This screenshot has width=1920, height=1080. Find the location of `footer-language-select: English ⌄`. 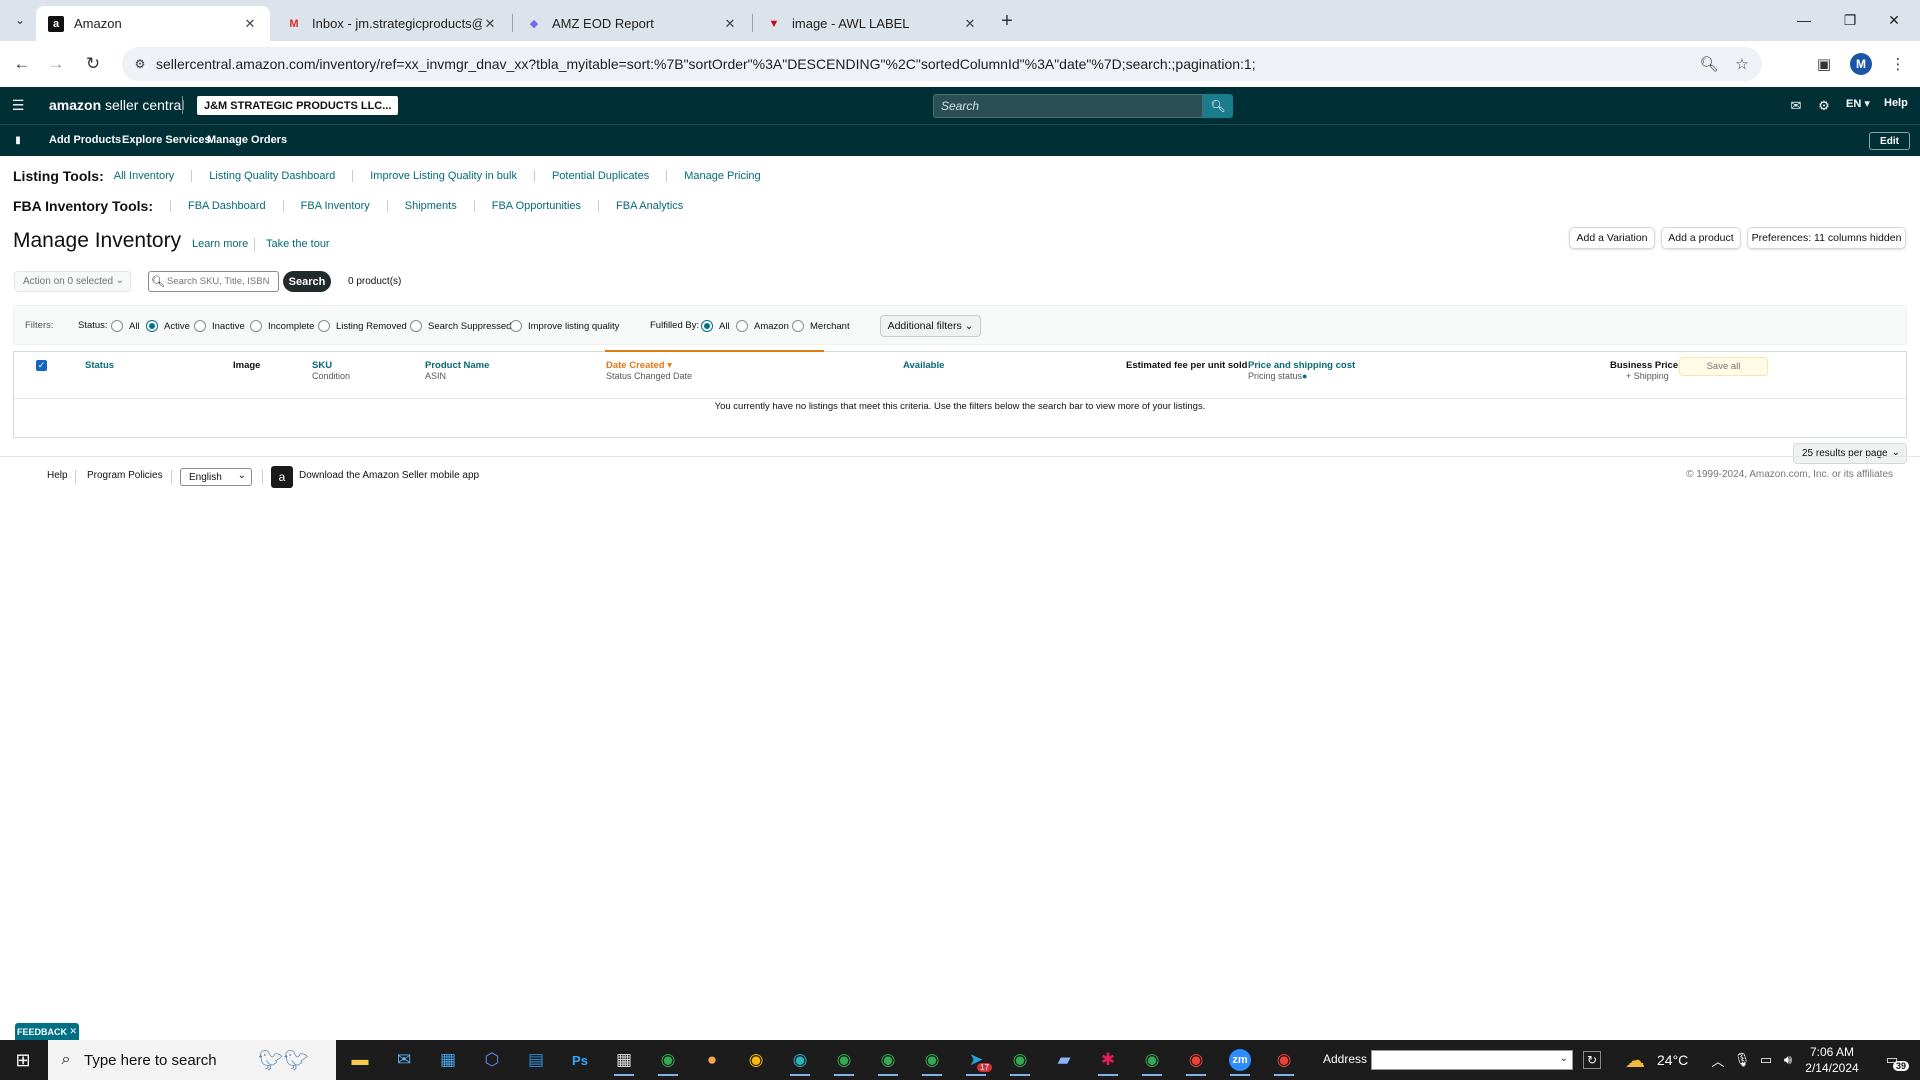

footer-language-select: English ⌄ is located at coordinates (216, 477).